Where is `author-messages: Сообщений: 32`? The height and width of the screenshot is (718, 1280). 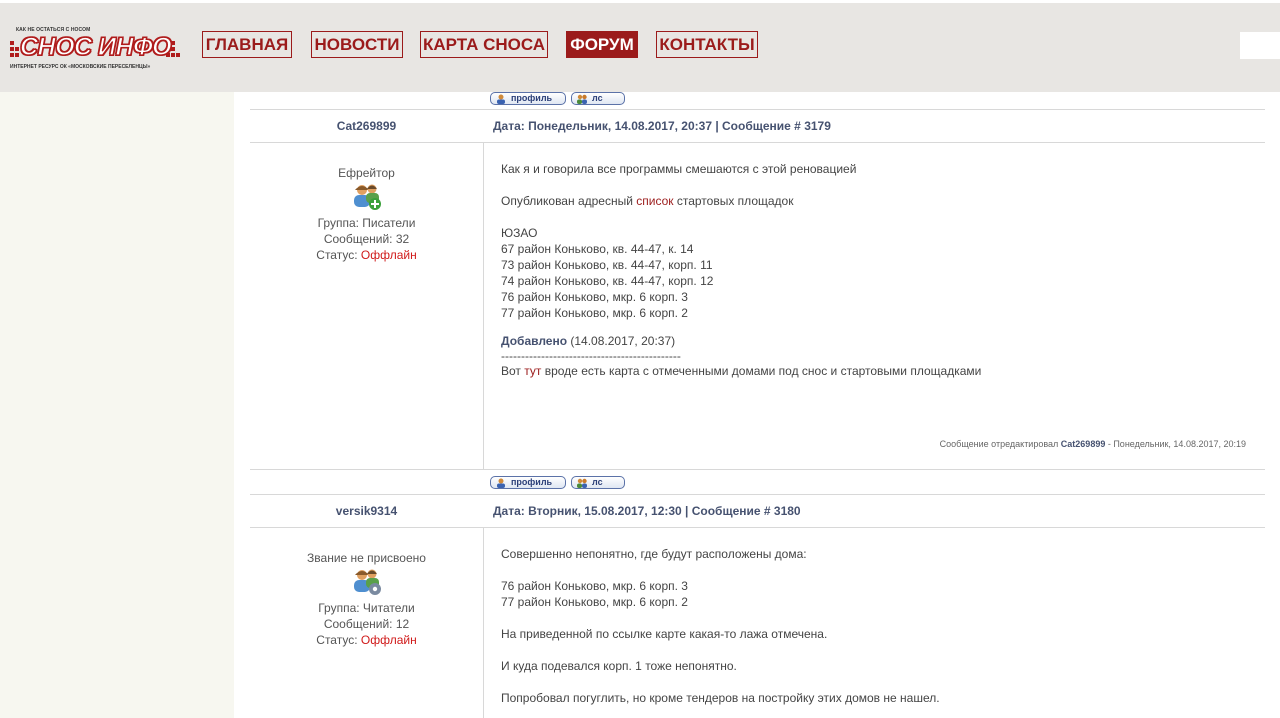 author-messages: Сообщений: 32 is located at coordinates (366, 239).